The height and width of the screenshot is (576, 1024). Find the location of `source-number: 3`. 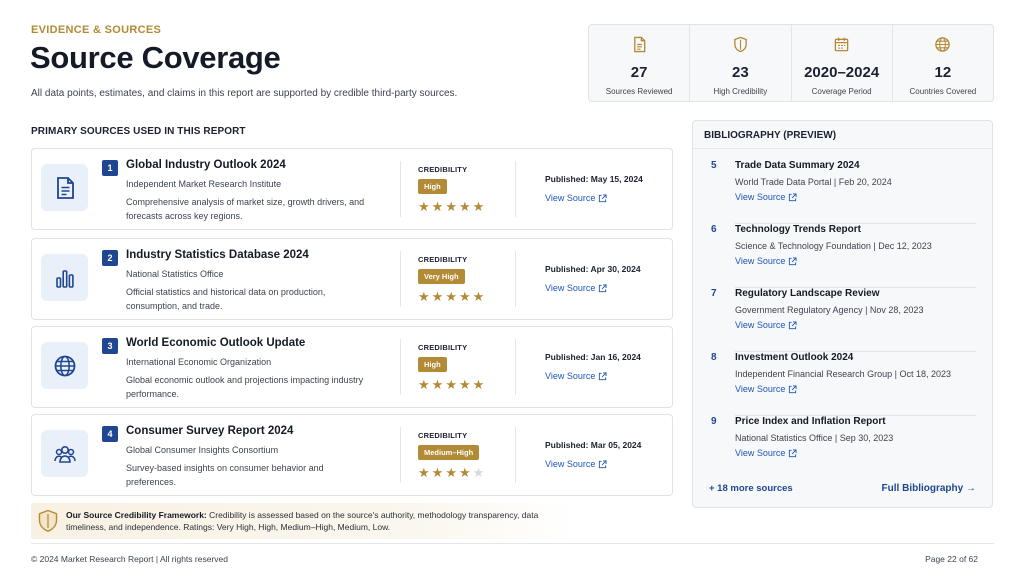

source-number: 3 is located at coordinates (110, 346).